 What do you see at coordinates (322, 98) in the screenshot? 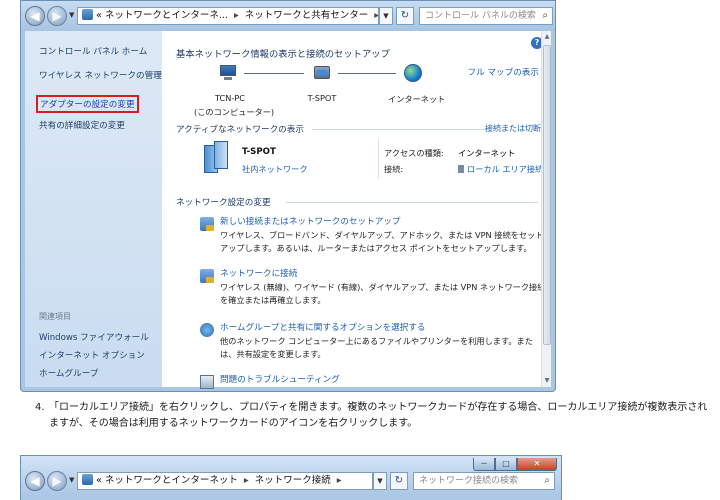
I see `map-node-network-name: T-SPOT` at bounding box center [322, 98].